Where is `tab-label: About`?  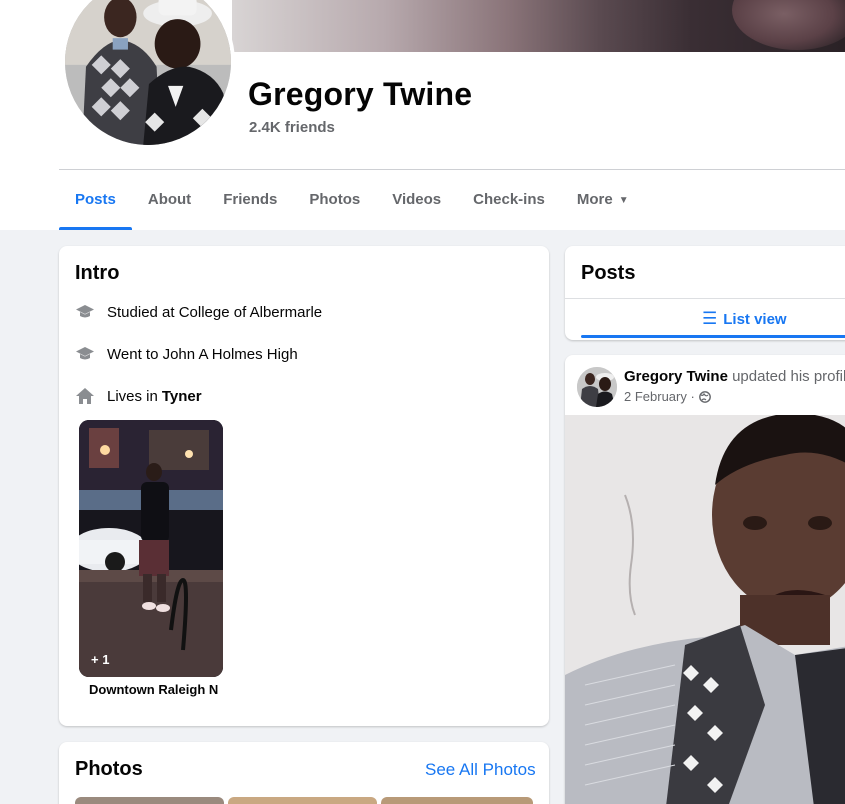 tab-label: About is located at coordinates (169, 199).